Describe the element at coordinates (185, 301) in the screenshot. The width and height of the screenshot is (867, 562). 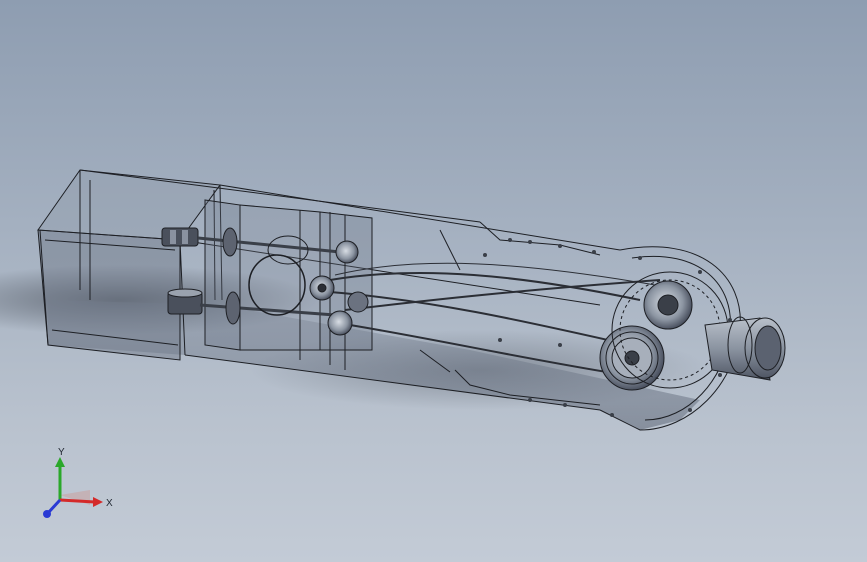
I see `motor-bottom` at that location.